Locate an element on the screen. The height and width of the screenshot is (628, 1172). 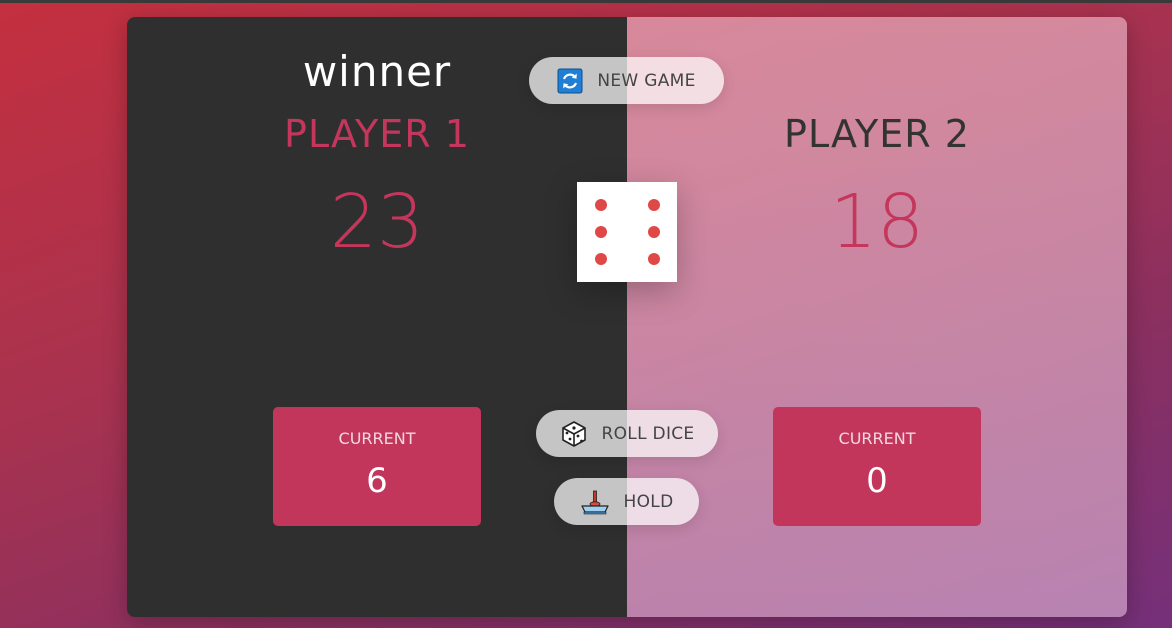
player-2-current-label: CURRENT is located at coordinates (877, 438).